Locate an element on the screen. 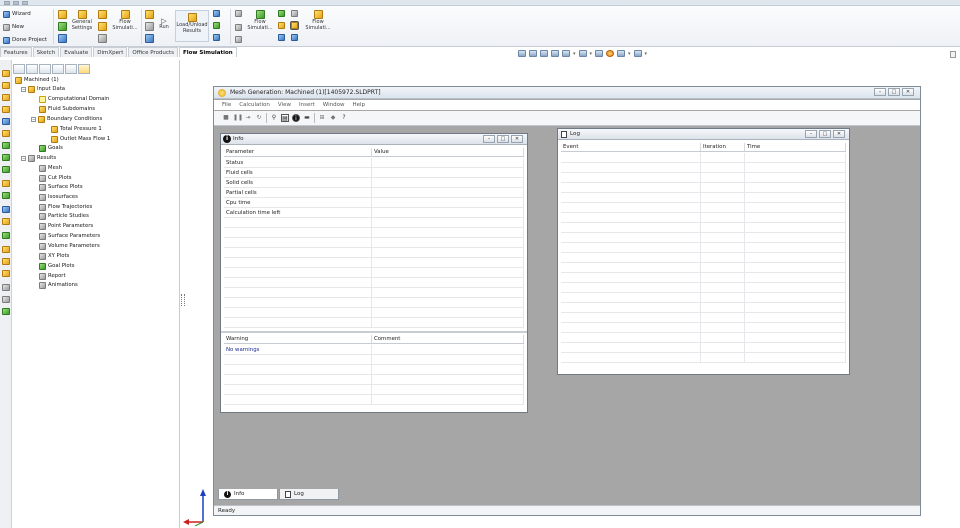  tree-volume-parameters: Volume Parameters is located at coordinates (69, 246).